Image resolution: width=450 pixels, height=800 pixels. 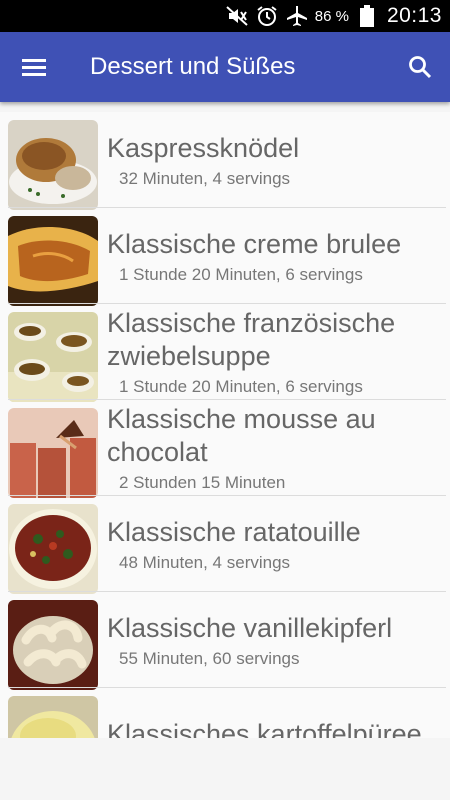 What do you see at coordinates (234, 531) in the screenshot?
I see `recipe-name: Klassische ratatouille` at bounding box center [234, 531].